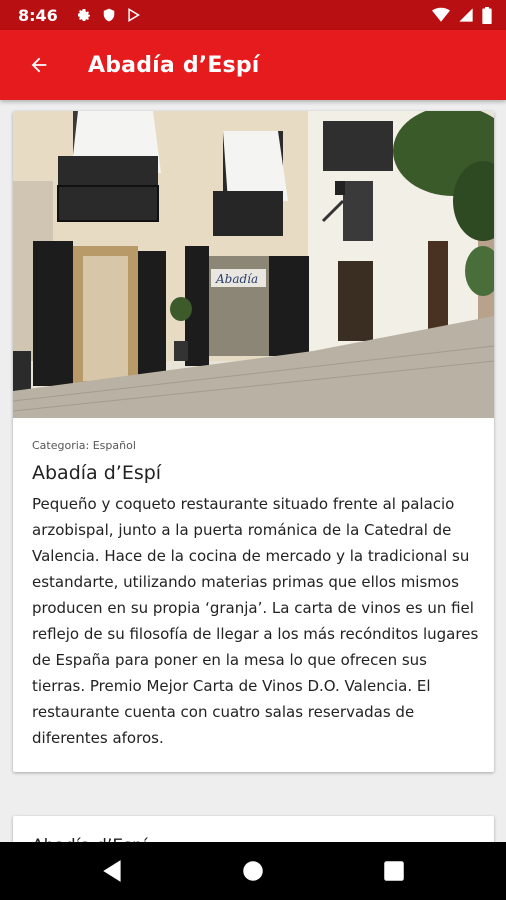 The image size is (506, 900). I want to click on status-left-icons, so click(108, 15).